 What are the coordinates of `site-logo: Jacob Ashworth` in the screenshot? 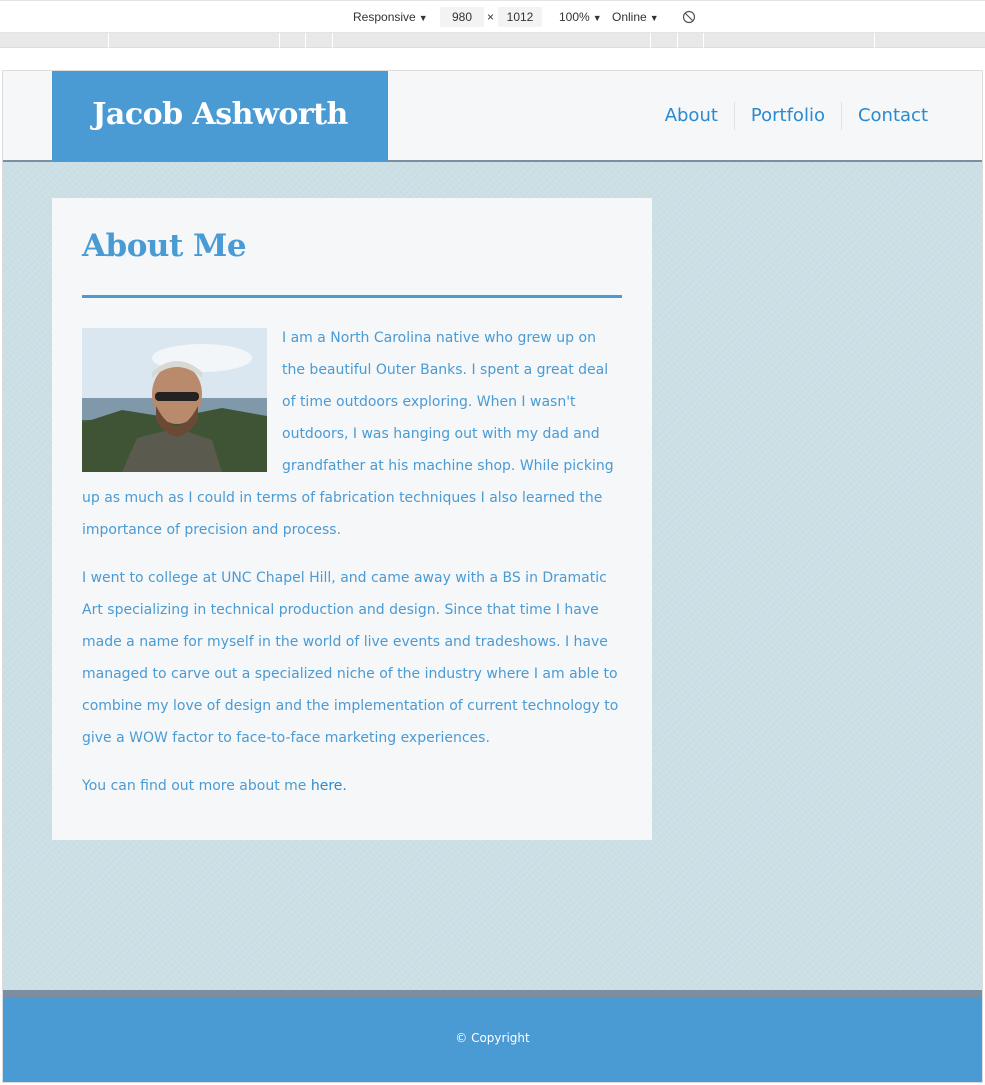 It's located at (220, 116).